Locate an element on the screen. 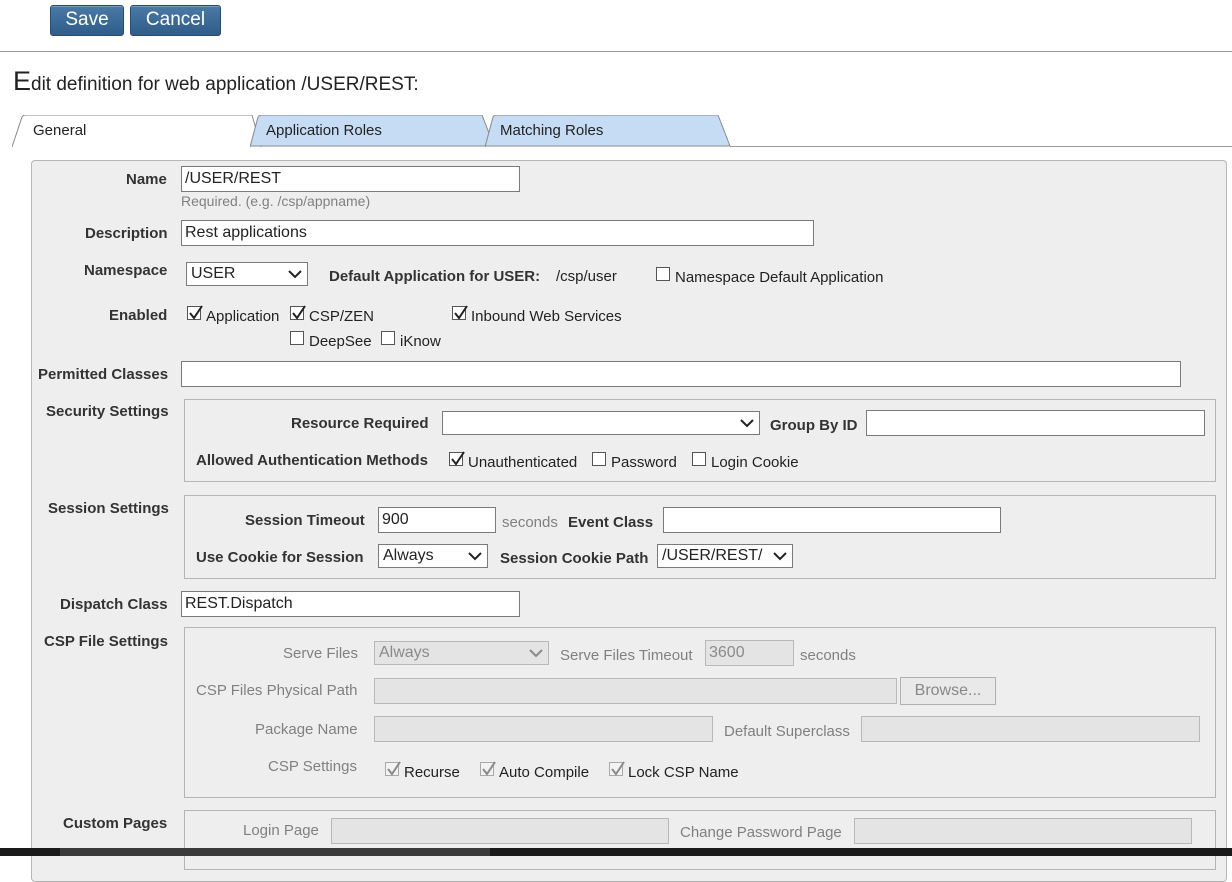 This screenshot has width=1232, height=882. permitted-classes-label: Permitted Classes is located at coordinates (103, 374).